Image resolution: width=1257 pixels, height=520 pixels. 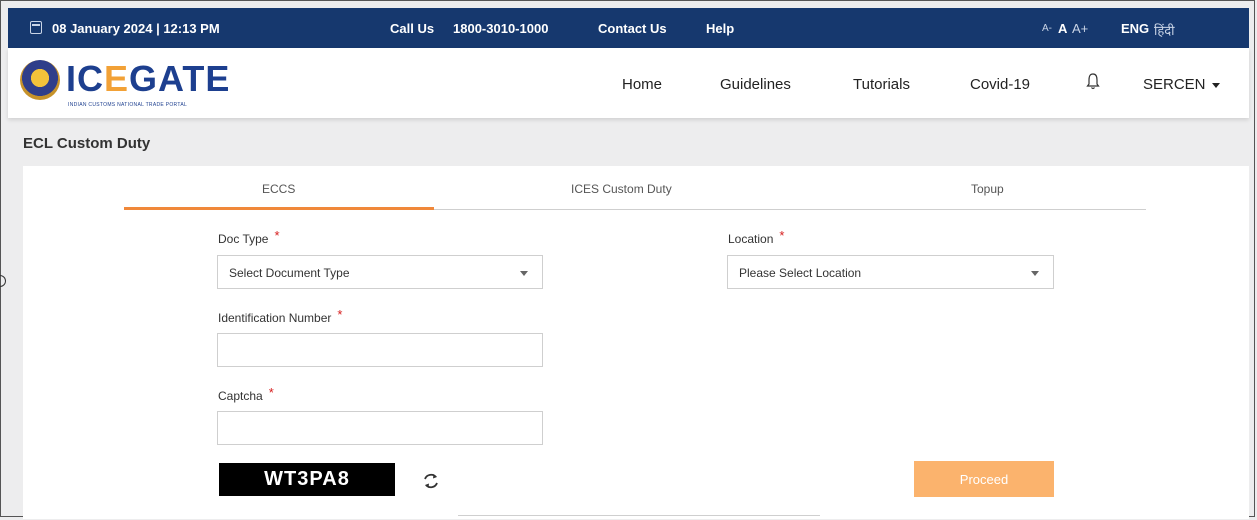 I want to click on page-title: ECL Custom Duty, so click(x=87, y=143).